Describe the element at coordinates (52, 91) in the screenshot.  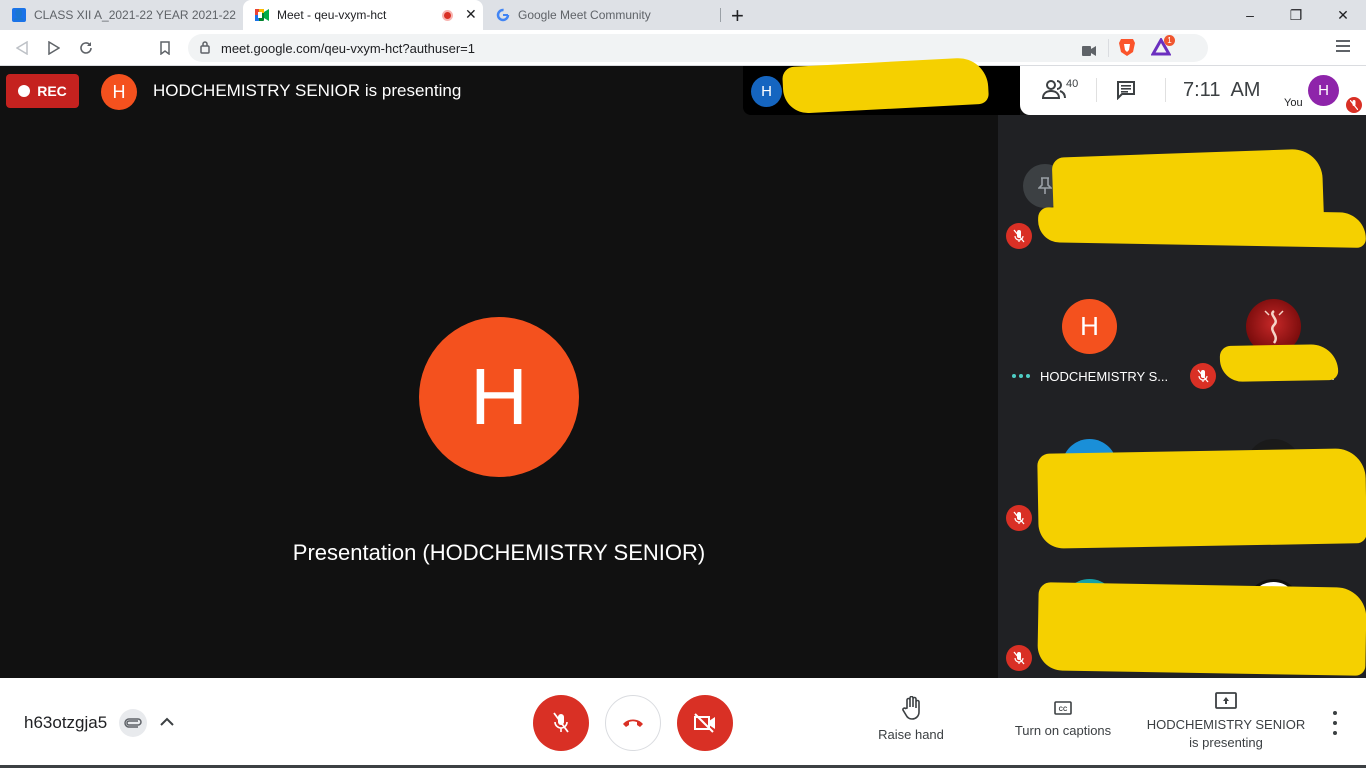
I see `rec-label: REC` at that location.